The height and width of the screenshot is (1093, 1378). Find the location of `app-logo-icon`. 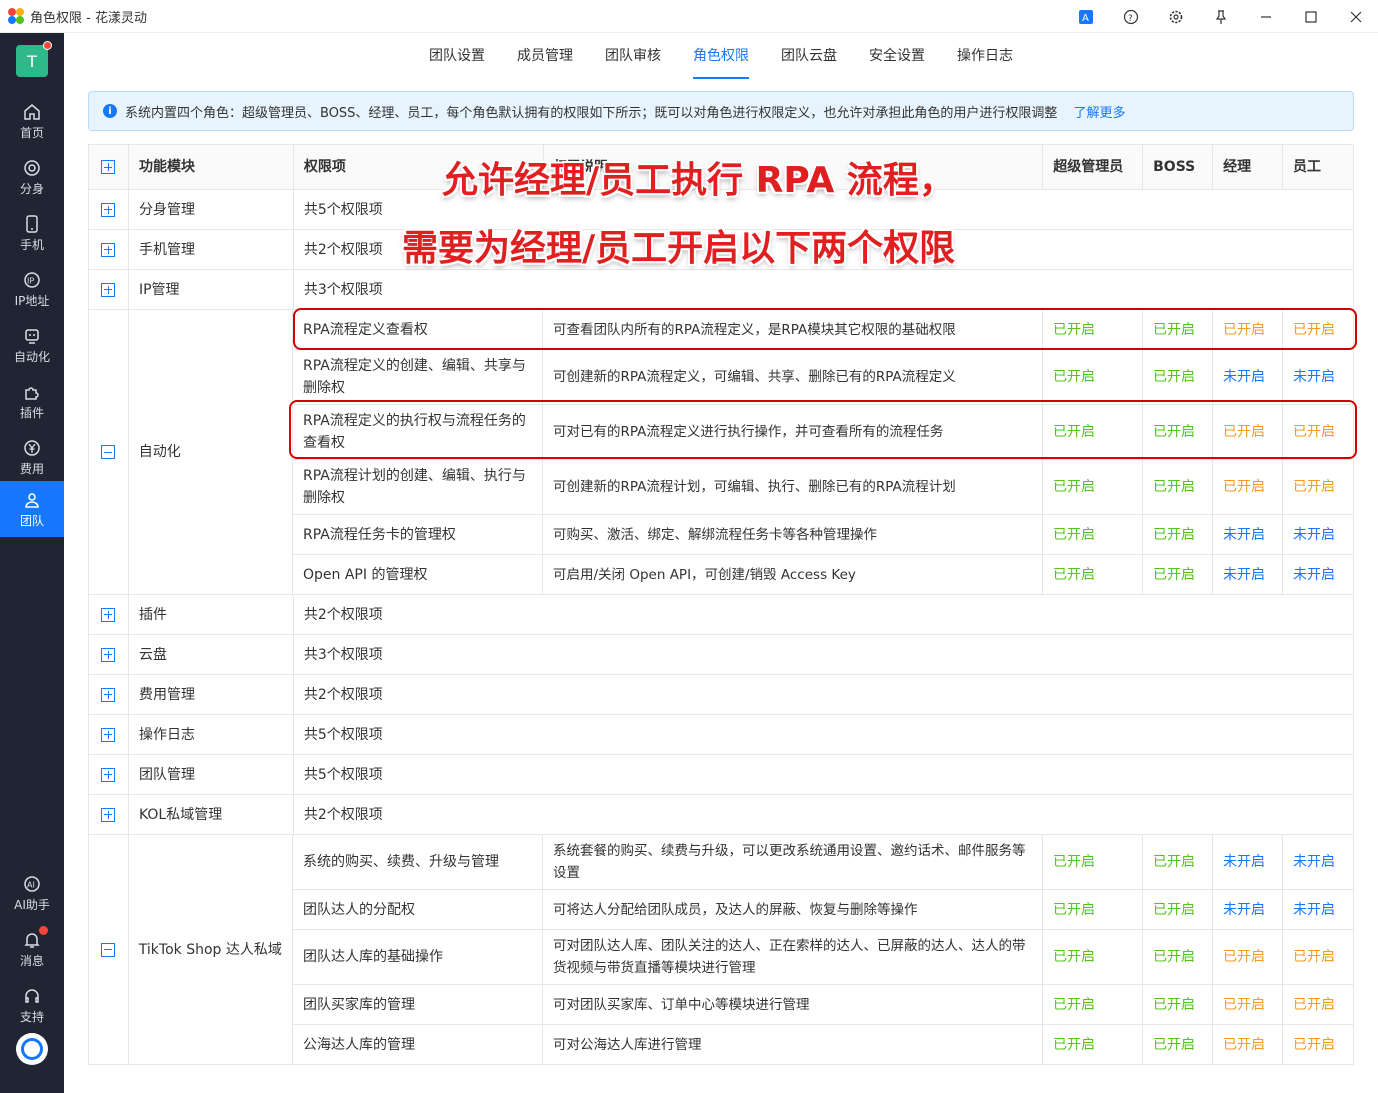

app-logo-icon is located at coordinates (16, 16).